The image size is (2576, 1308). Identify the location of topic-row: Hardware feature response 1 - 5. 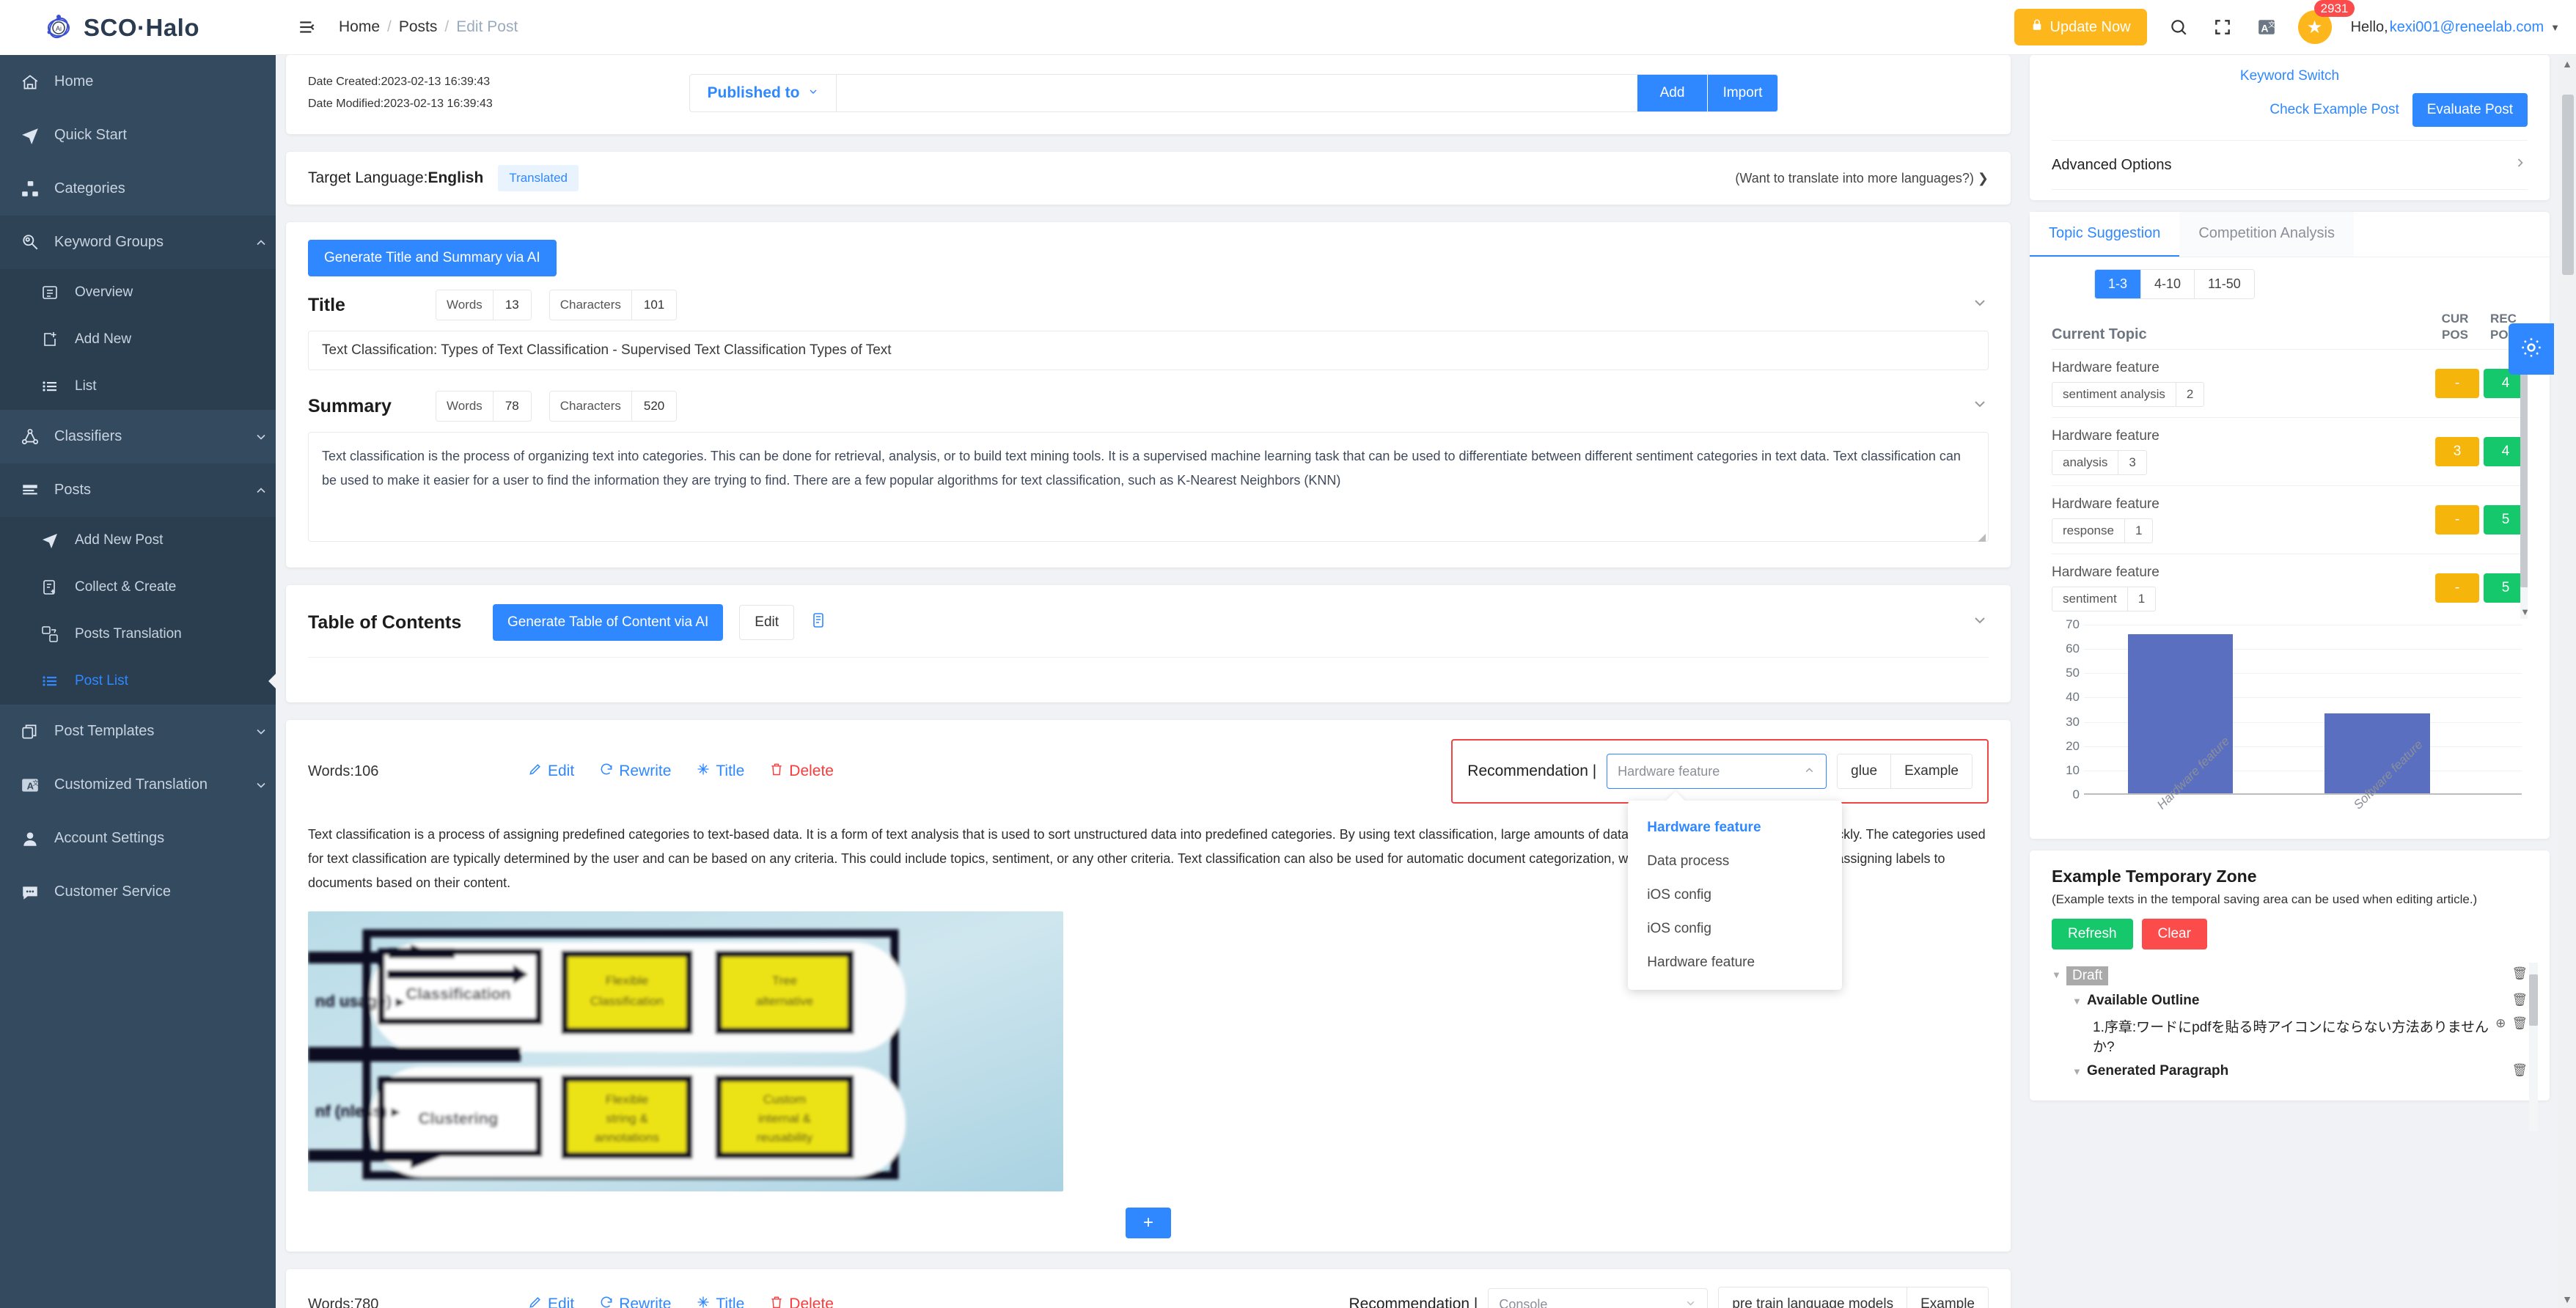
(2290, 520).